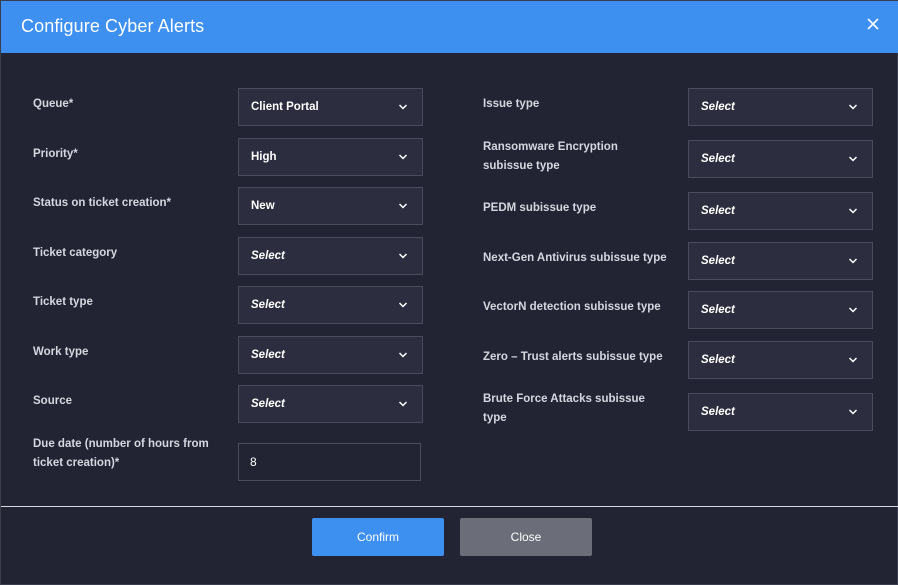 The image size is (898, 585). I want to click on ticket-type-select: Select, so click(330, 305).